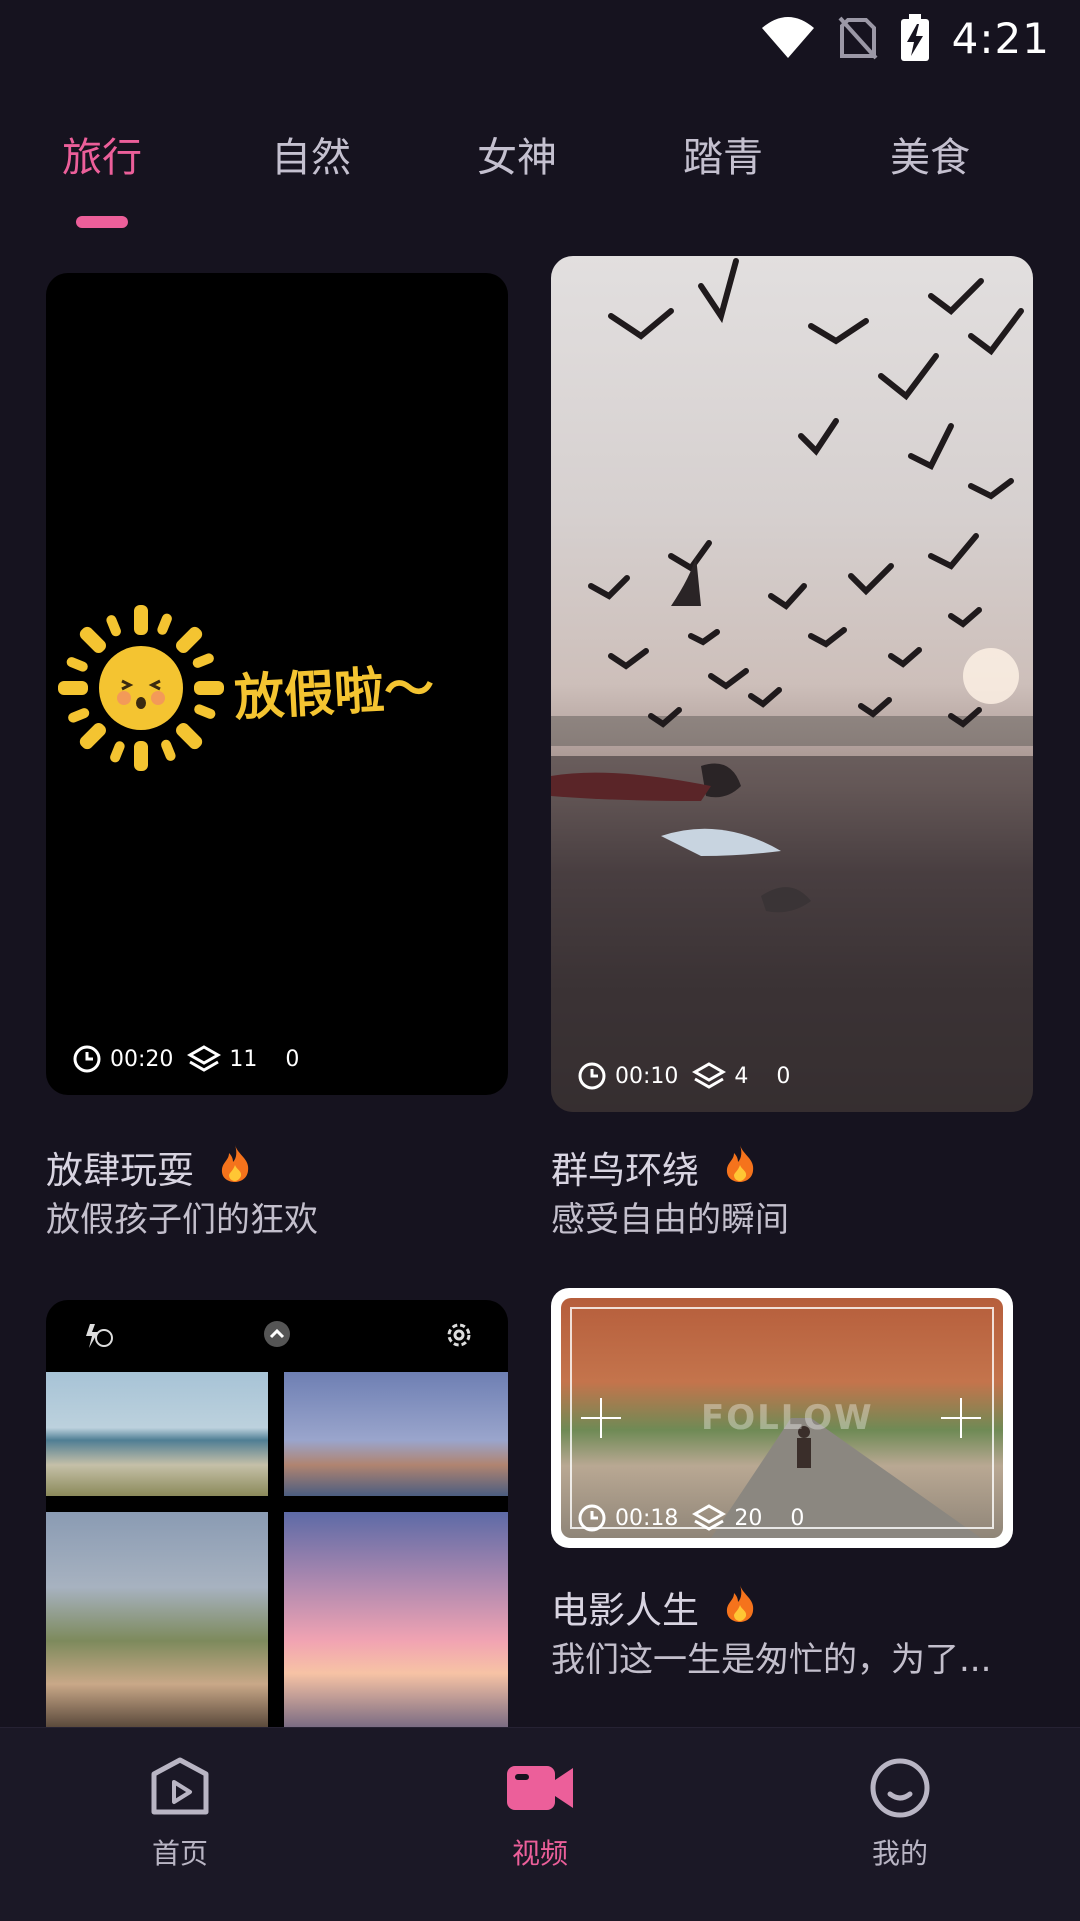  Describe the element at coordinates (334, 693) in the screenshot. I see `overlay-caption: 放假啦～` at that location.